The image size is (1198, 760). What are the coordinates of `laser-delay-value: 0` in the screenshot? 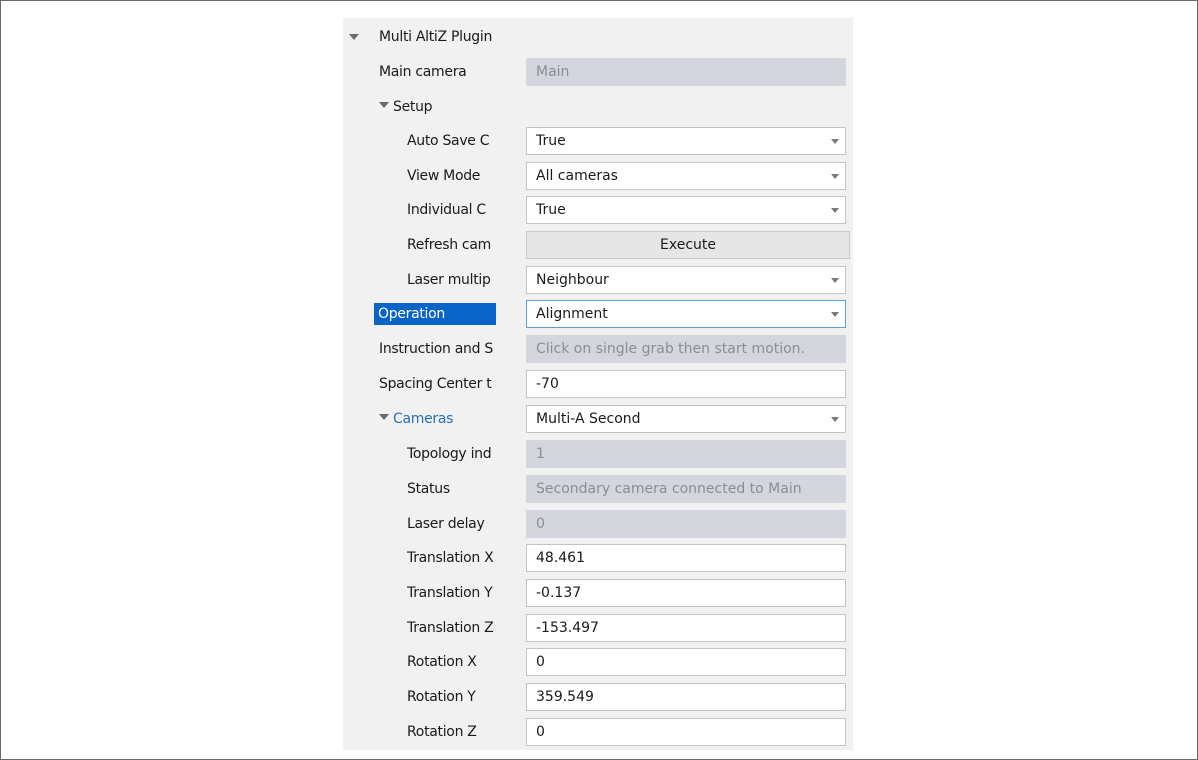 It's located at (686, 524).